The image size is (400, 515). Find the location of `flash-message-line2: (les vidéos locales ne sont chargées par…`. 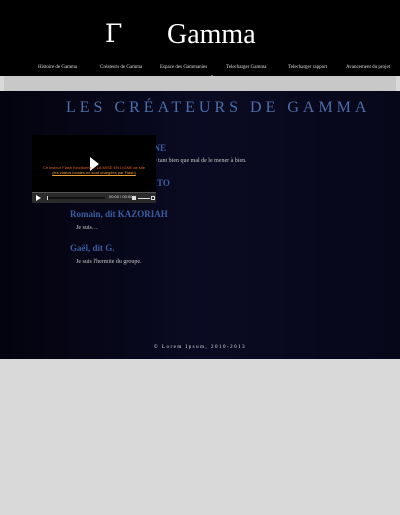

flash-message-line2: (les vidéos locales ne sont chargées par… is located at coordinates (94, 172).